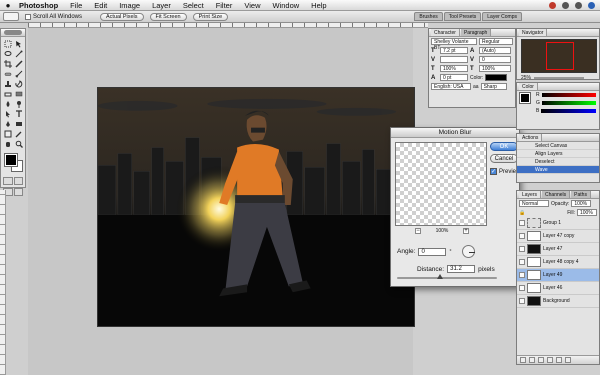 This screenshot has height=375, width=600. Describe the element at coordinates (568, 360) in the screenshot. I see `trash-icon` at that location.